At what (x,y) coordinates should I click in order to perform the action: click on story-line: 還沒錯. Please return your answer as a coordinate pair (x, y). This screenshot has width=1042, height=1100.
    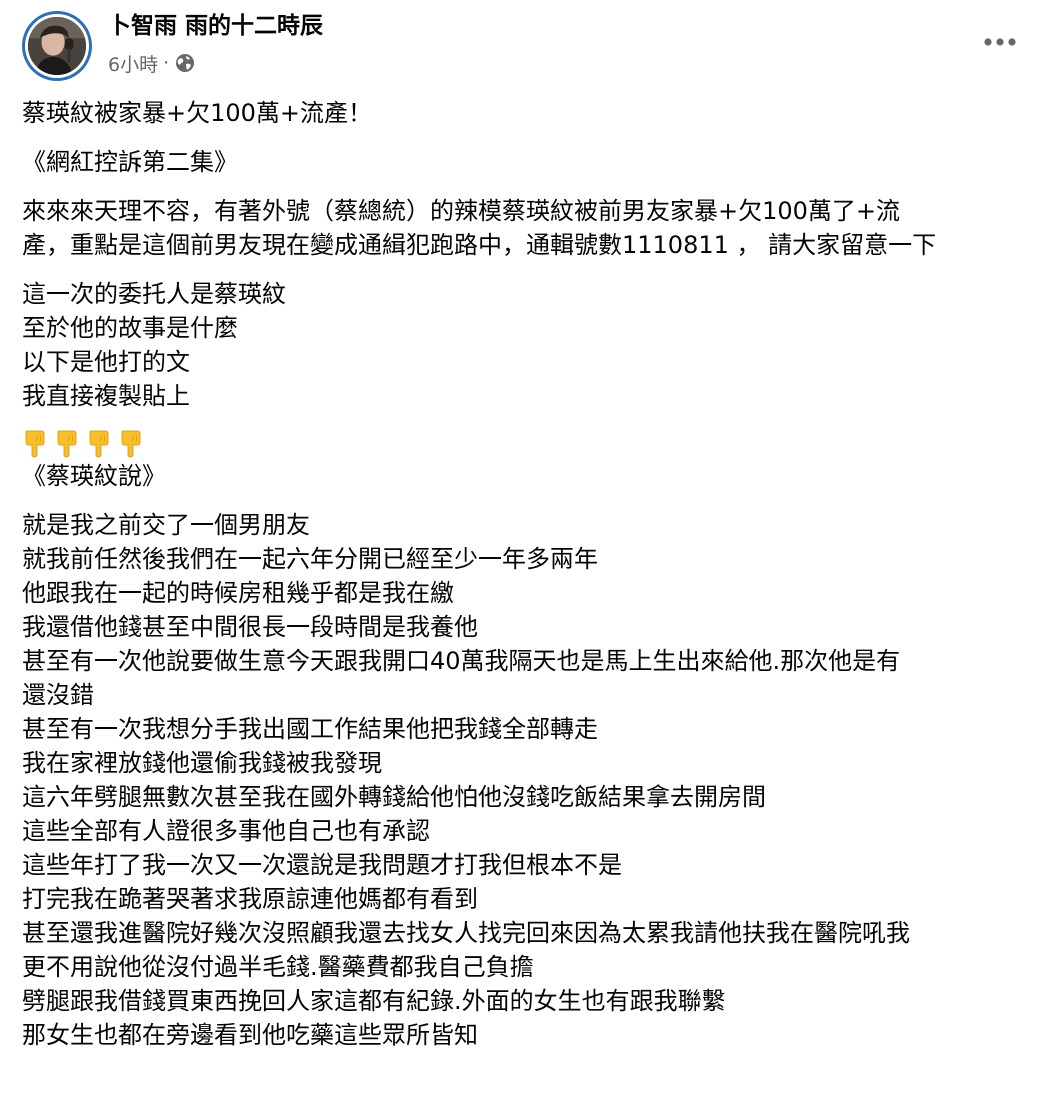
    Looking at the image, I should click on (58, 695).